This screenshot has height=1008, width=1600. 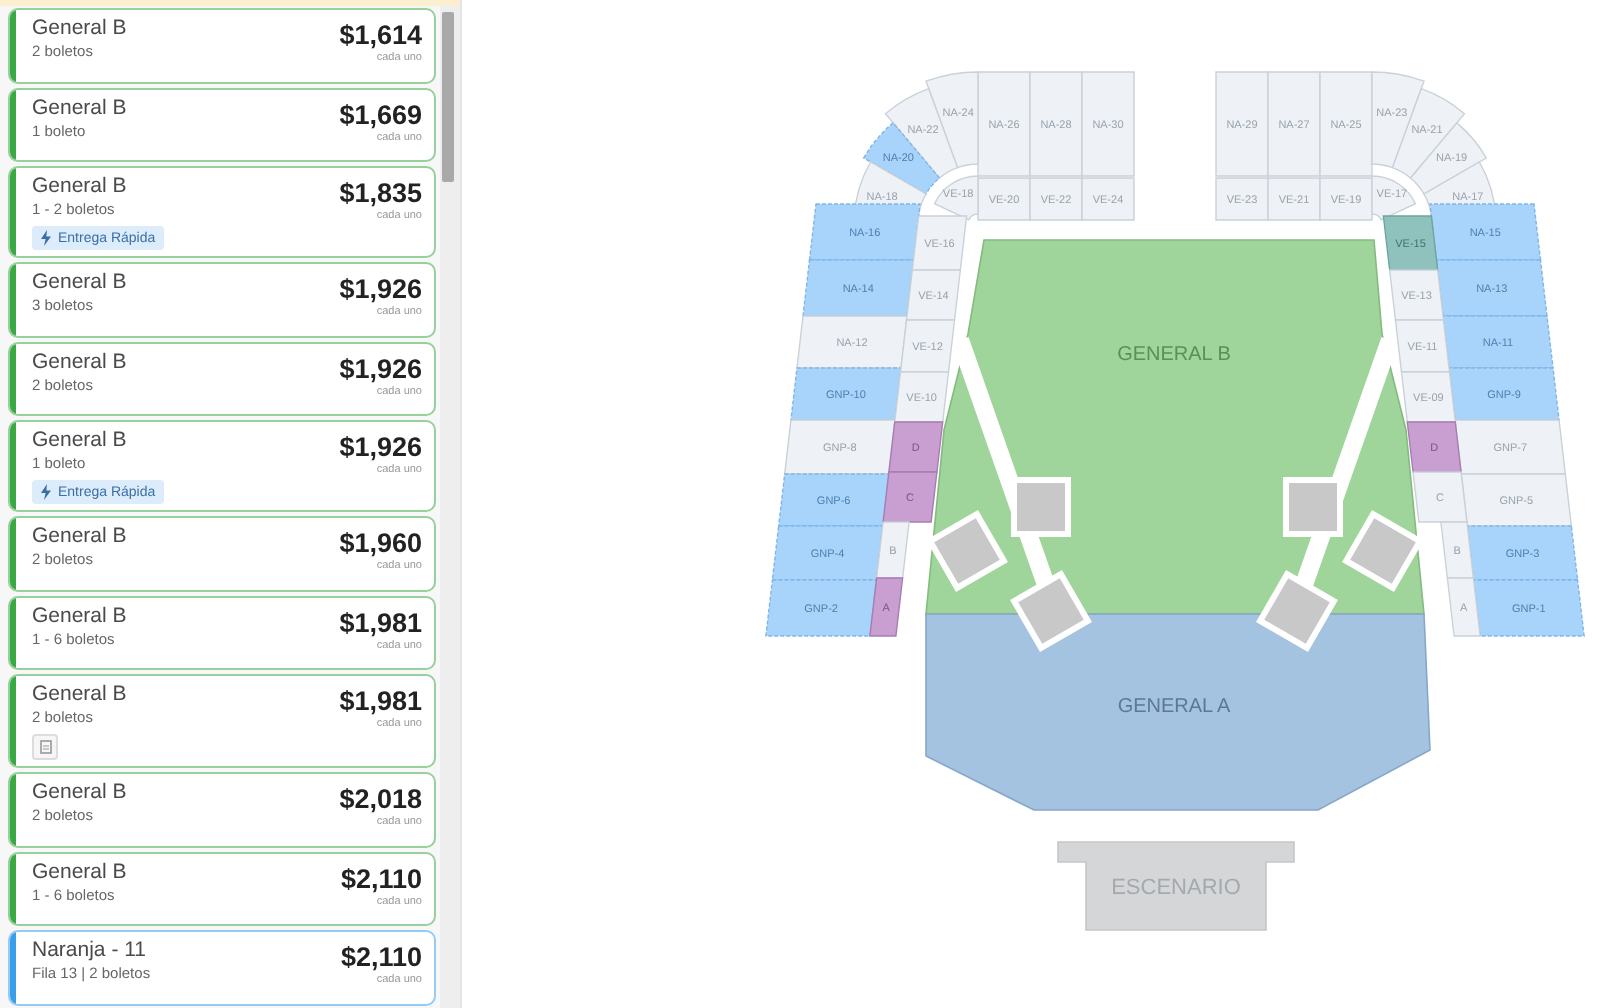 I want to click on listing-price: $2,018, so click(x=380, y=799).